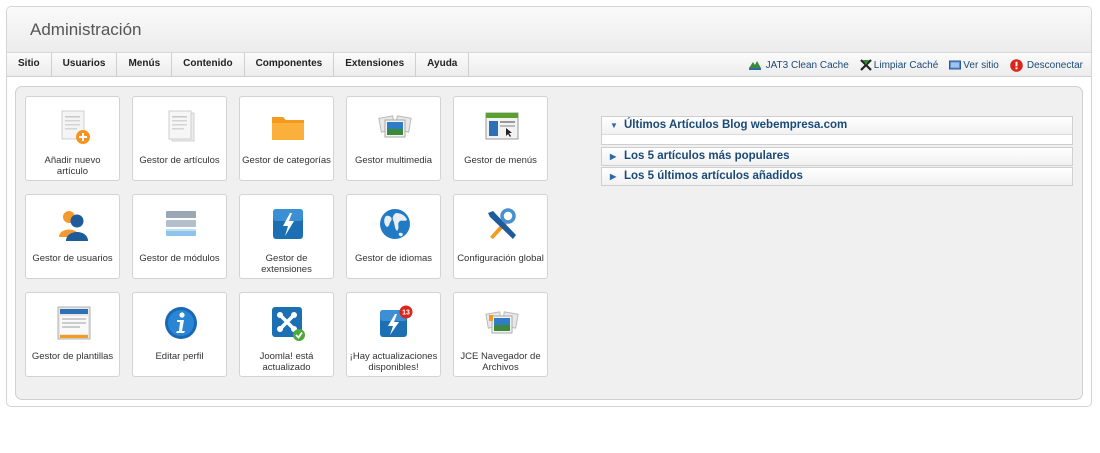 The width and height of the screenshot is (1100, 453). I want to click on logout-link: Desconectar, so click(1046, 65).